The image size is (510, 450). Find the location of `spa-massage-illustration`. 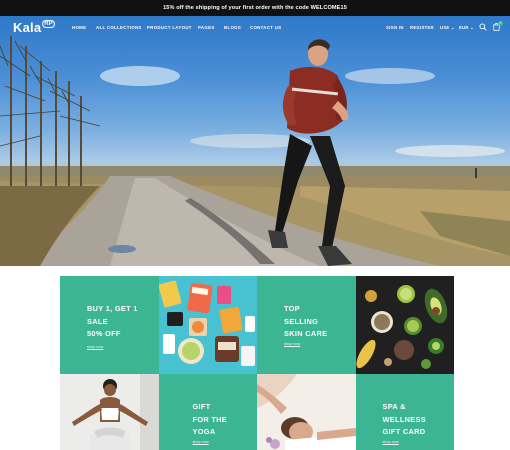

spa-massage-illustration is located at coordinates (306, 412).